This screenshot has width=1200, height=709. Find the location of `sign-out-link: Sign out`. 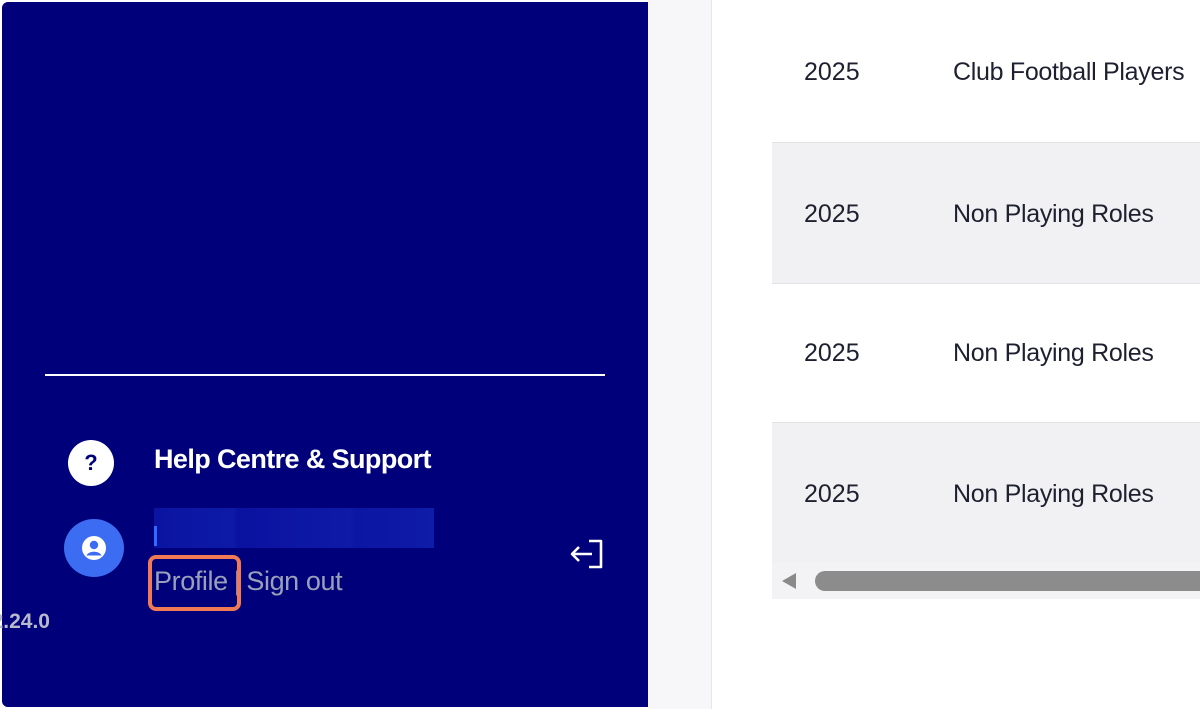

sign-out-link: Sign out is located at coordinates (294, 581).